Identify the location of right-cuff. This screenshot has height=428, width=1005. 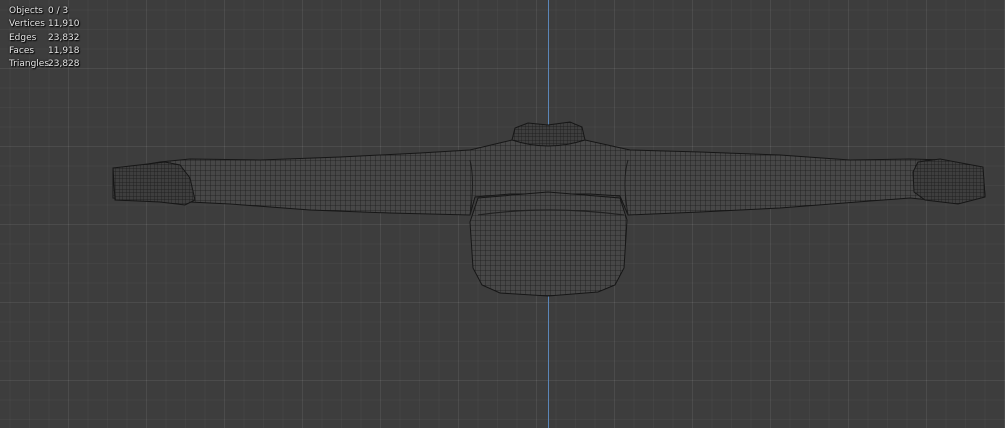
(949, 181).